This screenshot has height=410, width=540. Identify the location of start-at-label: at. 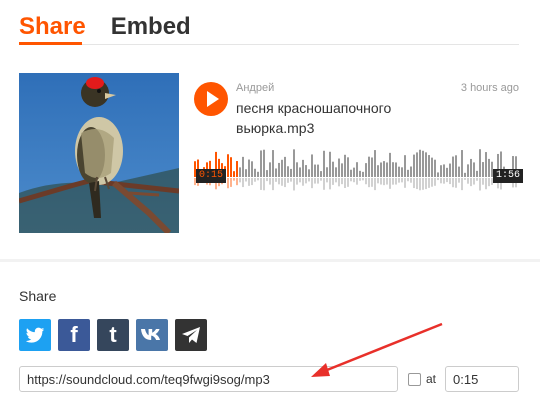
(431, 379).